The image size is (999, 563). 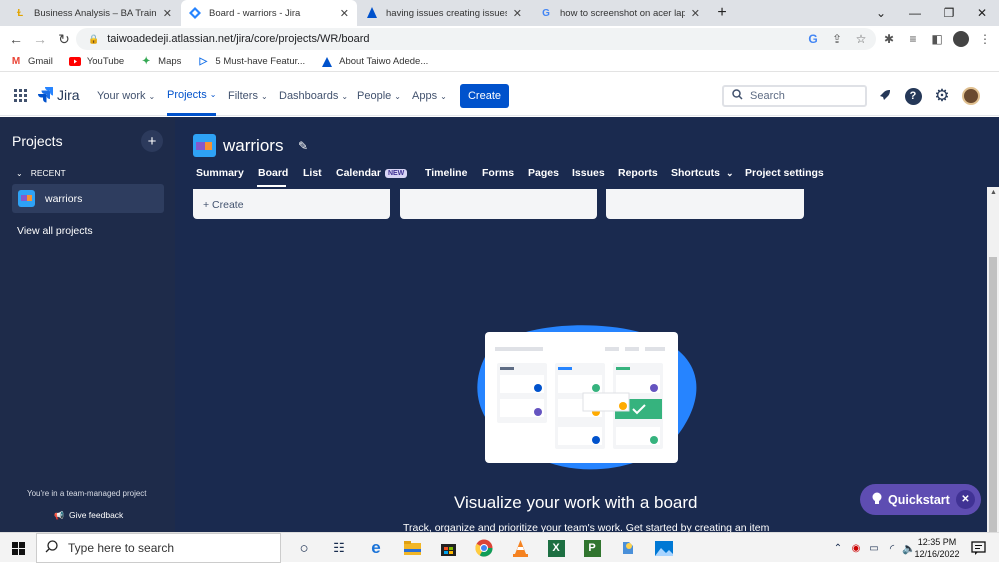 What do you see at coordinates (273, 173) in the screenshot?
I see `tab-board: Board` at bounding box center [273, 173].